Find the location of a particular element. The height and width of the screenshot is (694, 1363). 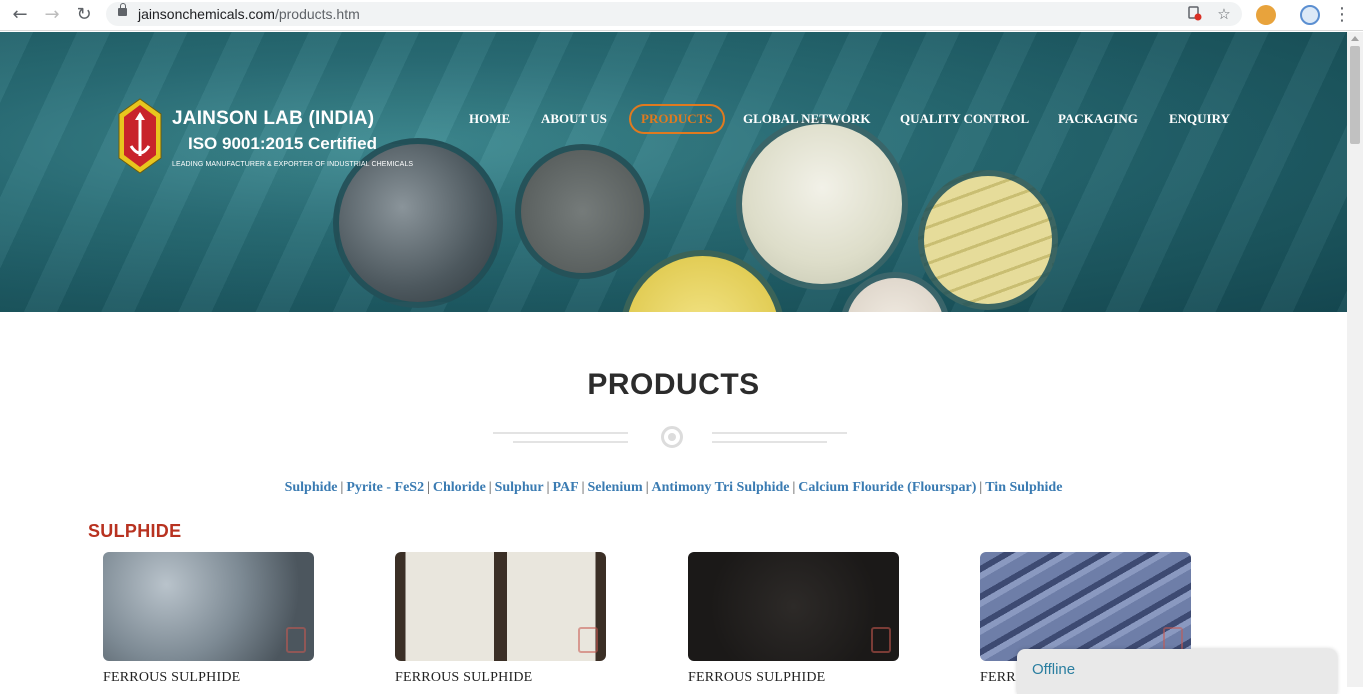

logo-iso: ISO 9001:2015 Certified is located at coordinates (282, 143).